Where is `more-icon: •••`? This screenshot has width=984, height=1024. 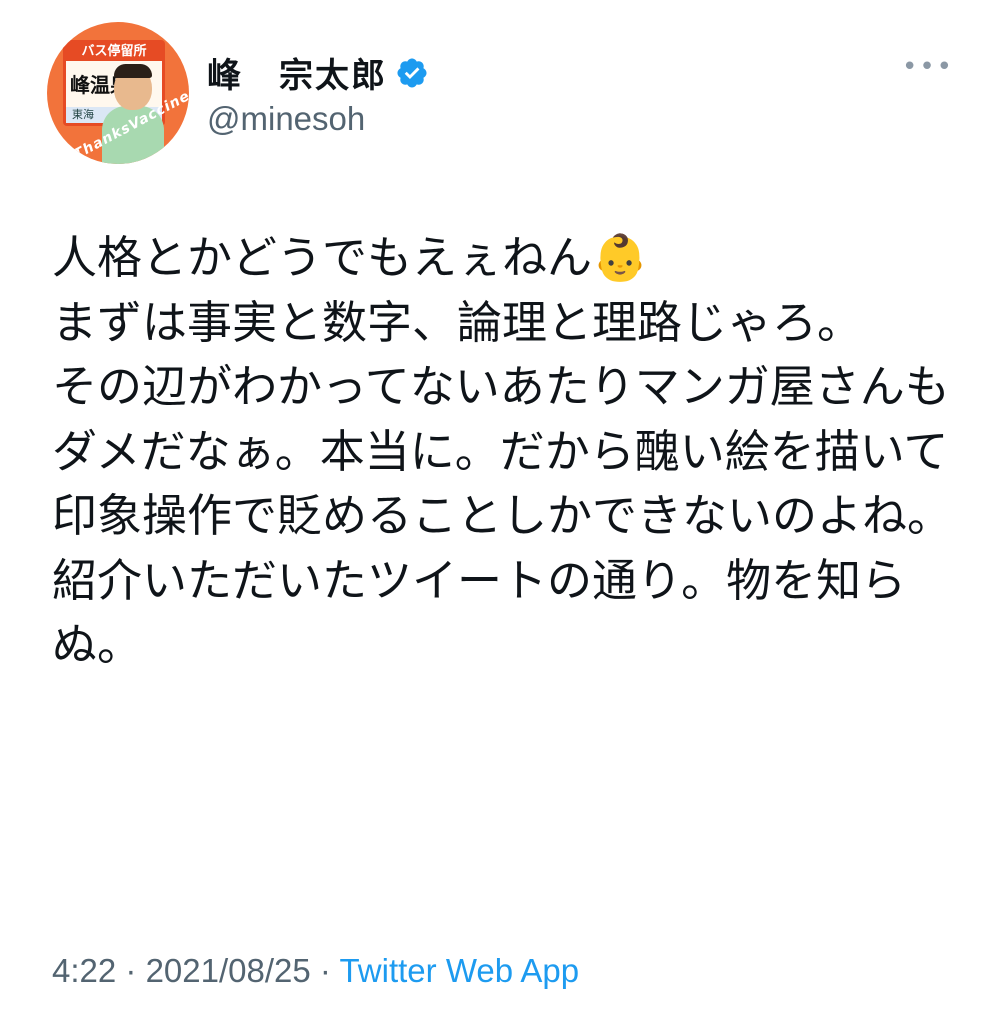 more-icon: ••• is located at coordinates (928, 67).